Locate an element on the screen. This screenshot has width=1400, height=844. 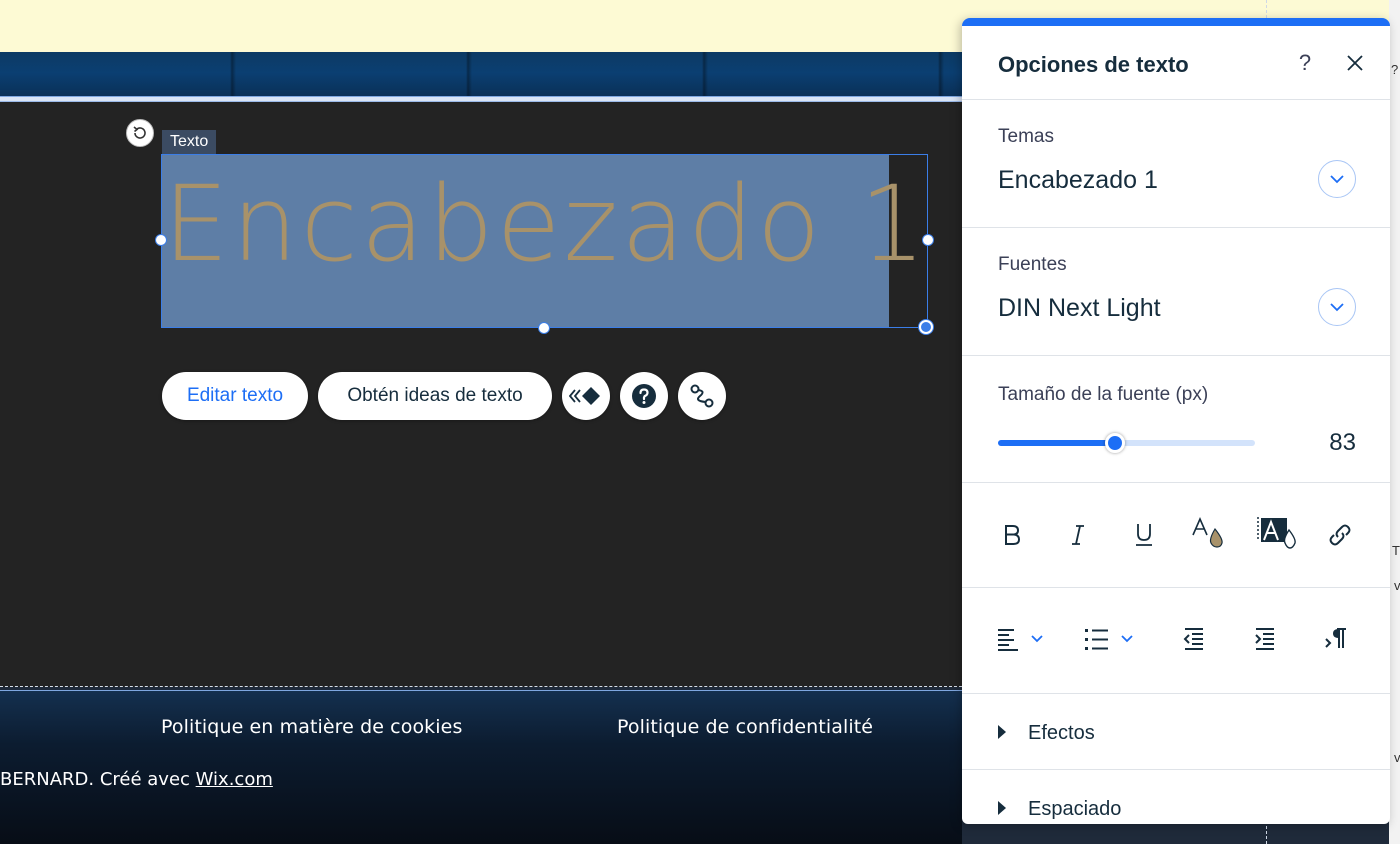
underline-icon is located at coordinates (1144, 535).